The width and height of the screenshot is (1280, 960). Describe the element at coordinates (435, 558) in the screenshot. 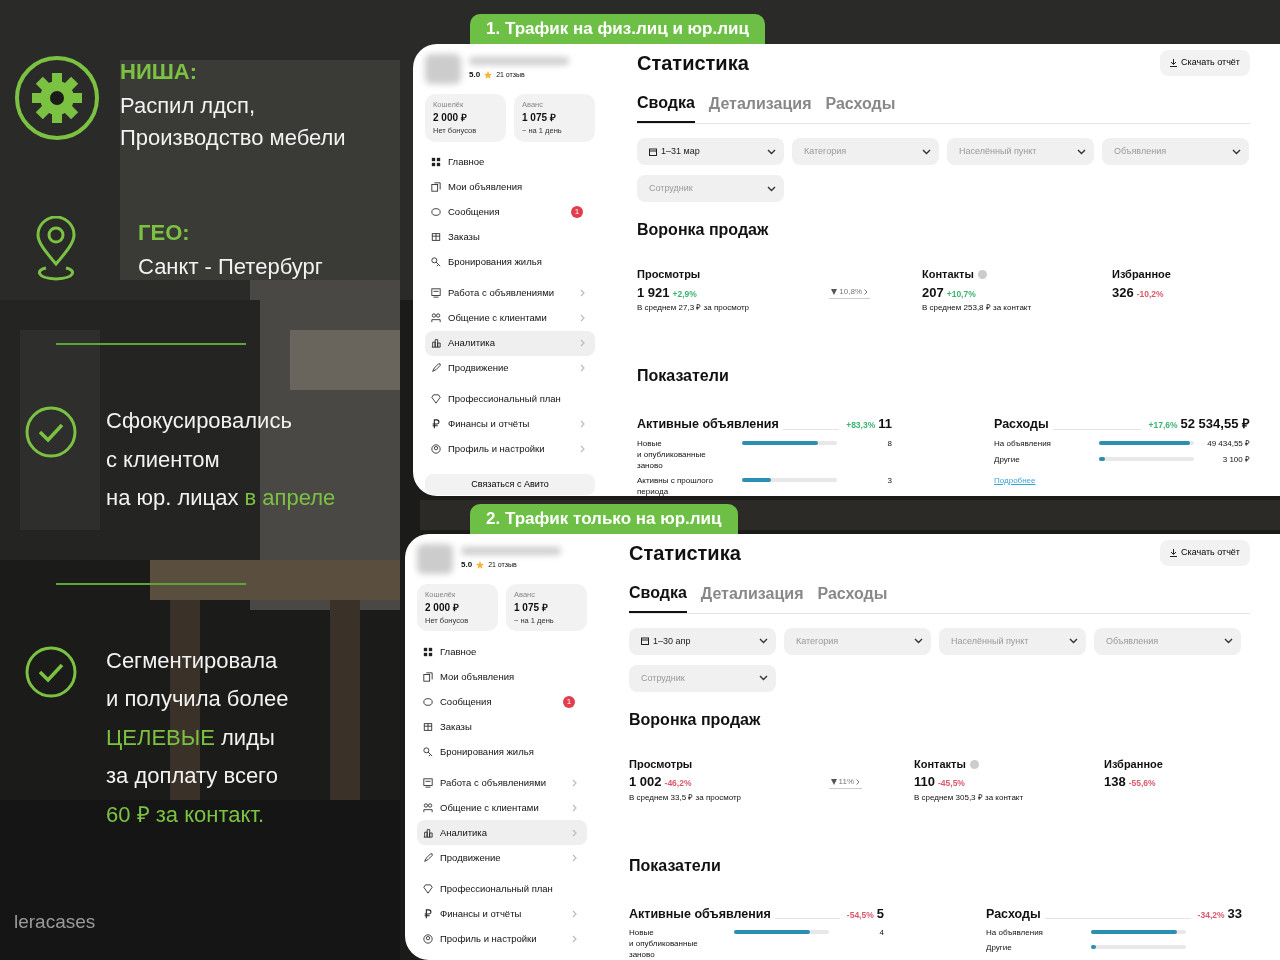

I see `avatar` at that location.